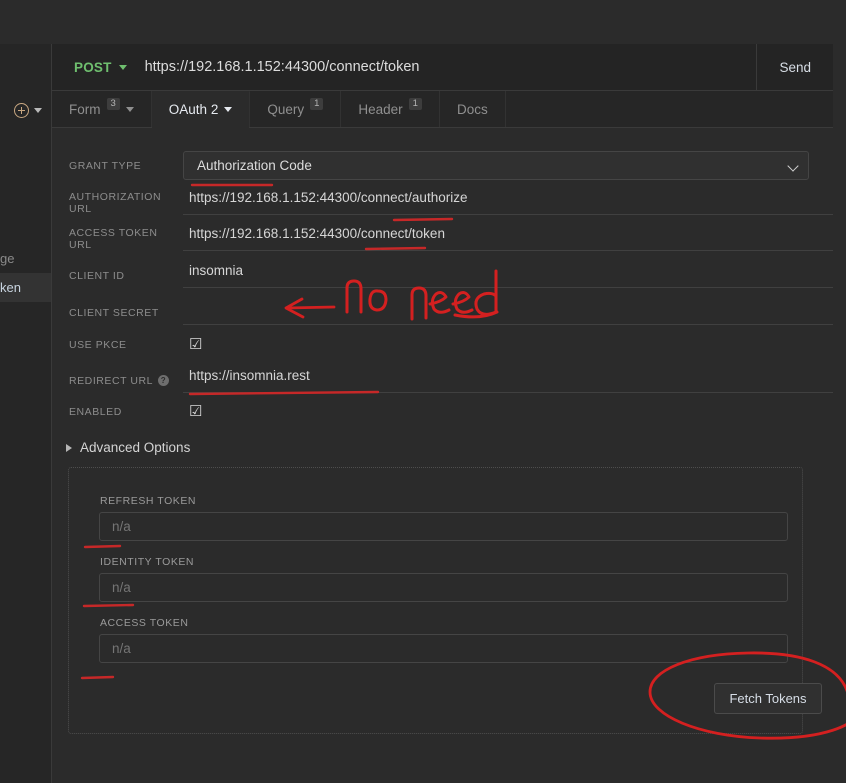  What do you see at coordinates (121, 526) in the screenshot?
I see `refresh-token-placeholder: n/a` at bounding box center [121, 526].